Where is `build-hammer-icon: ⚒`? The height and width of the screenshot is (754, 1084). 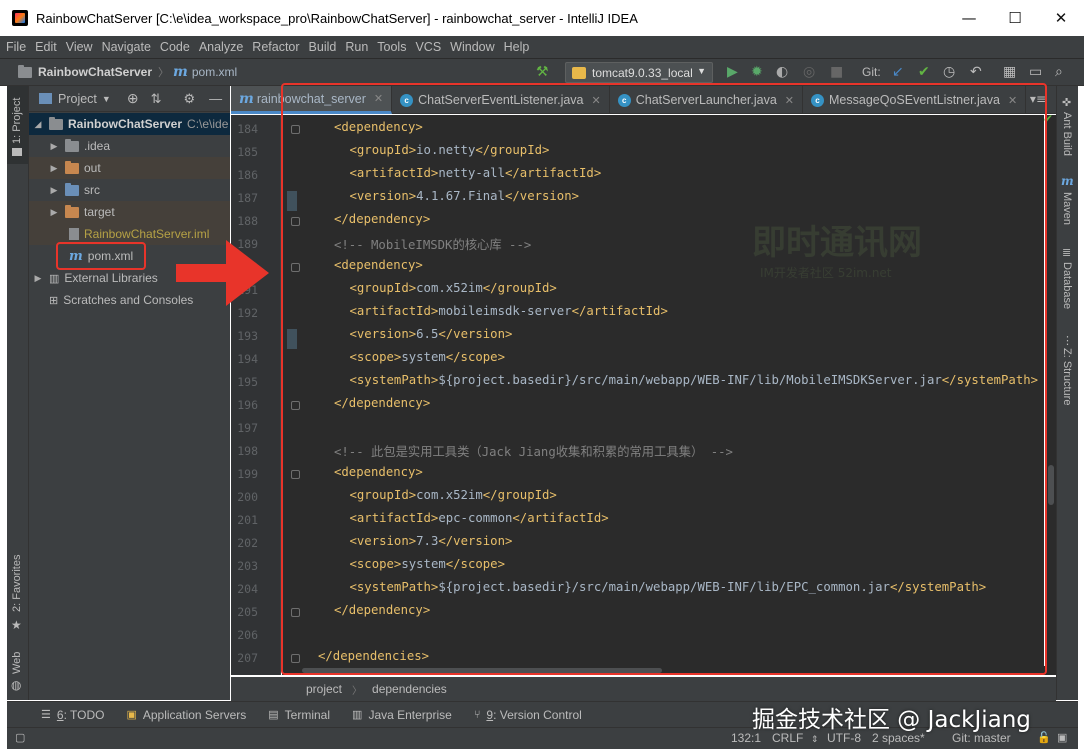
build-hammer-icon: ⚒ is located at coordinates (542, 72).